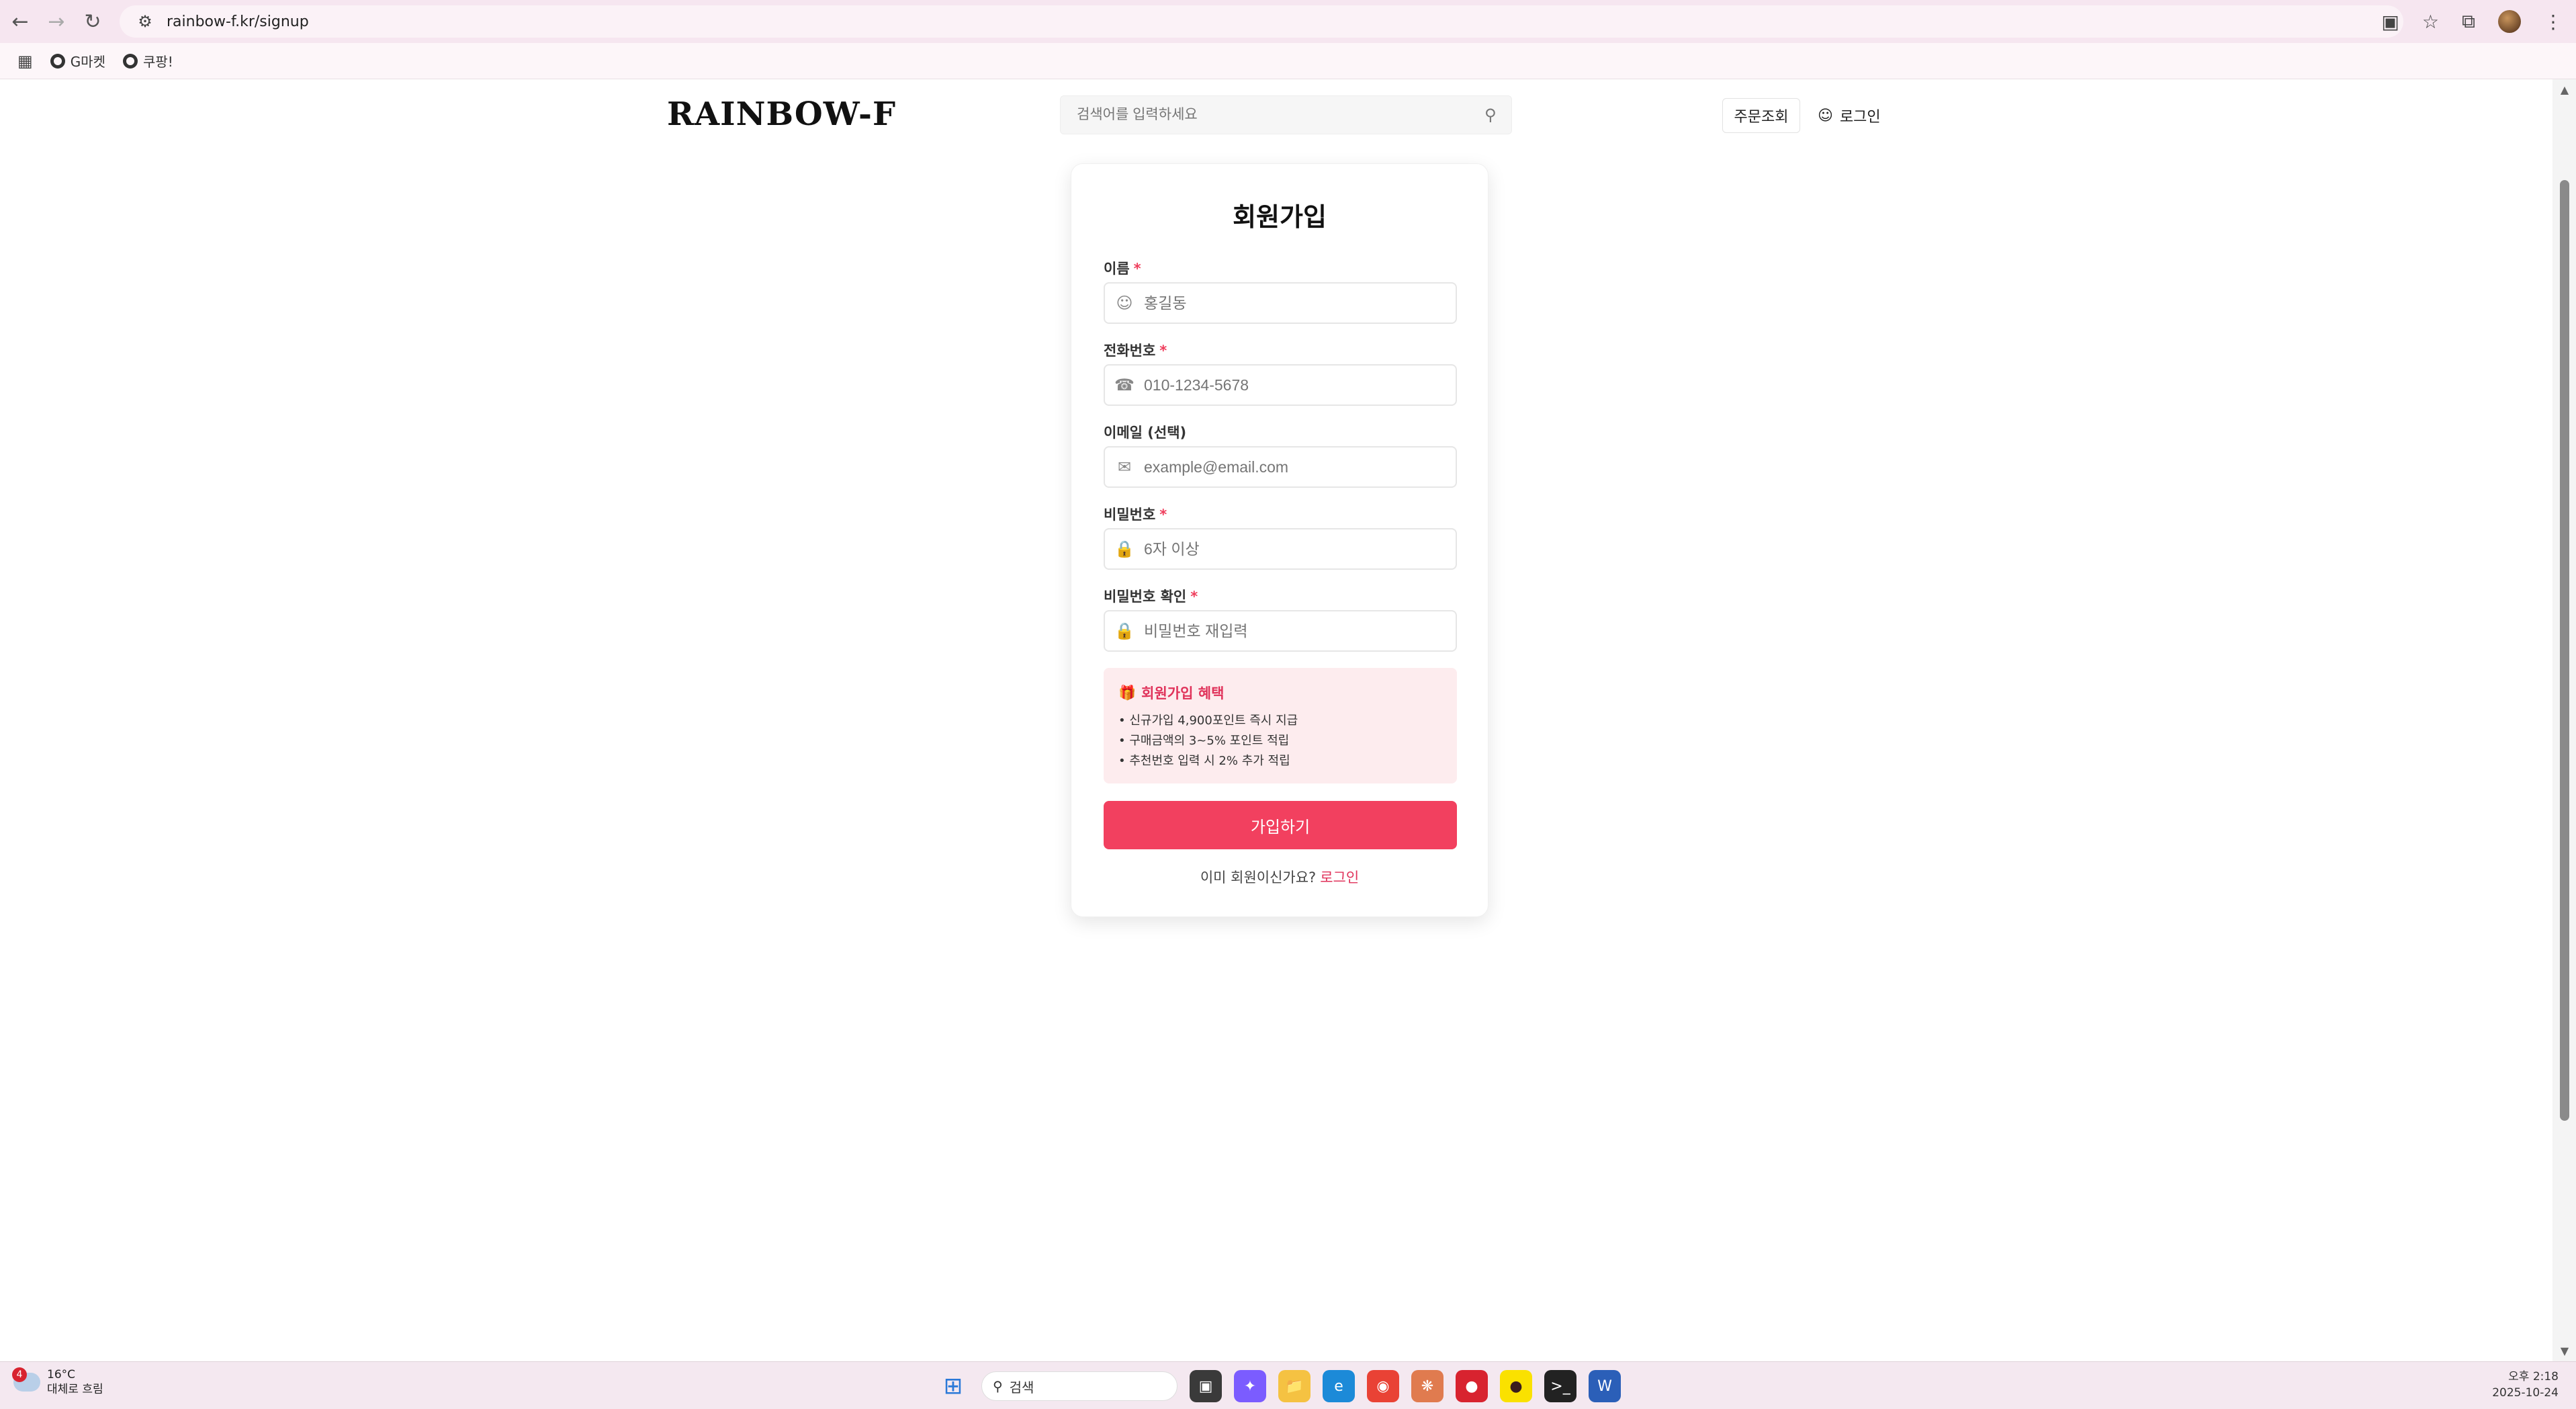 Image resolution: width=2576 pixels, height=1409 pixels. I want to click on email-label: 이메일 (선택), so click(1146, 433).